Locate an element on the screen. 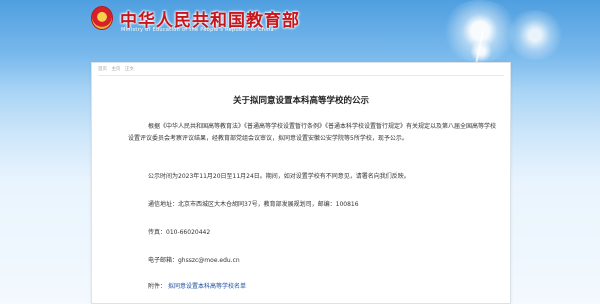  fax-number: 传真：010-66020442 is located at coordinates (179, 232).